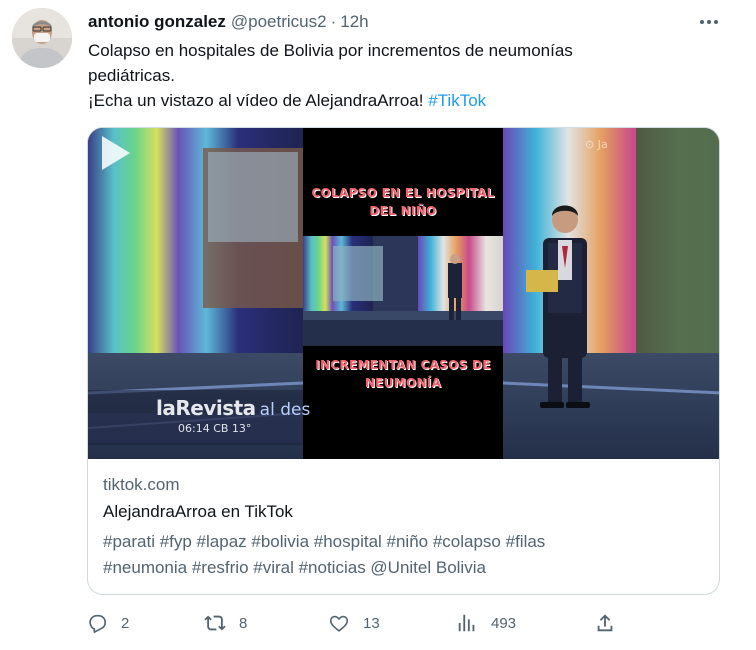  I want to click on hashtag-link: #TikTok, so click(457, 100).